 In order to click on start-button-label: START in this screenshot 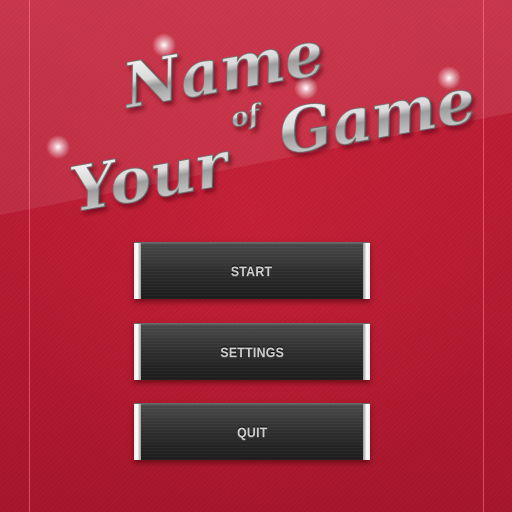, I will do `click(252, 271)`.